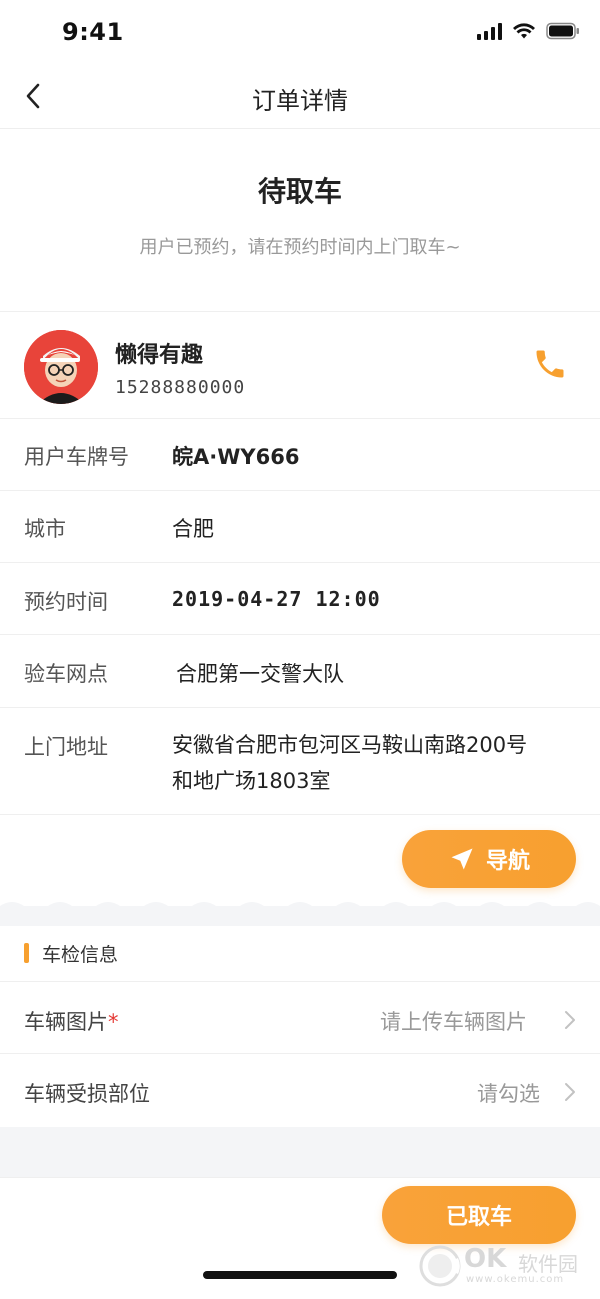  Describe the element at coordinates (76, 457) in the screenshot. I see `plate-label: 用户车牌号` at that location.